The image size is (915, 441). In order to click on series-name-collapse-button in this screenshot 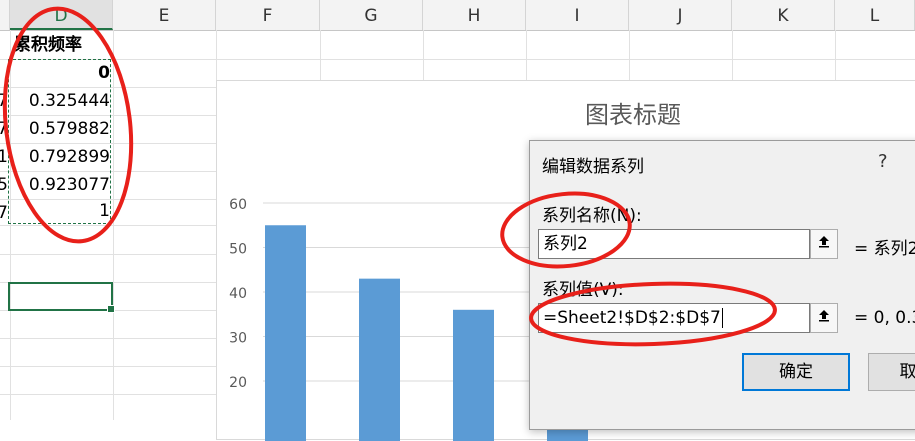, I will do `click(824, 244)`.